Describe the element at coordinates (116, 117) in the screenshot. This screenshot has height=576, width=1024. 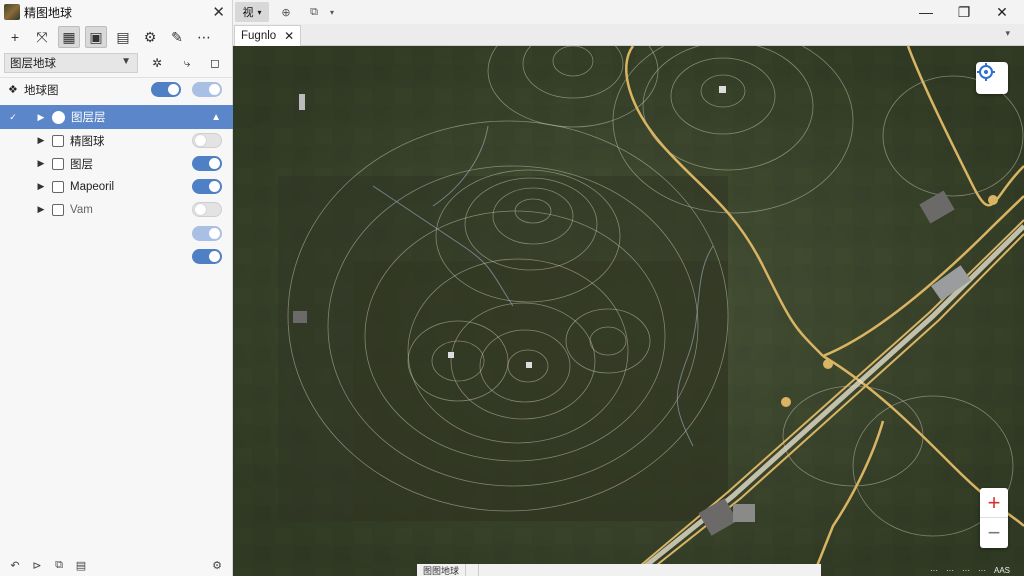
I see `tree-item-selected: ✓ ▶ 图层层 ▲` at that location.